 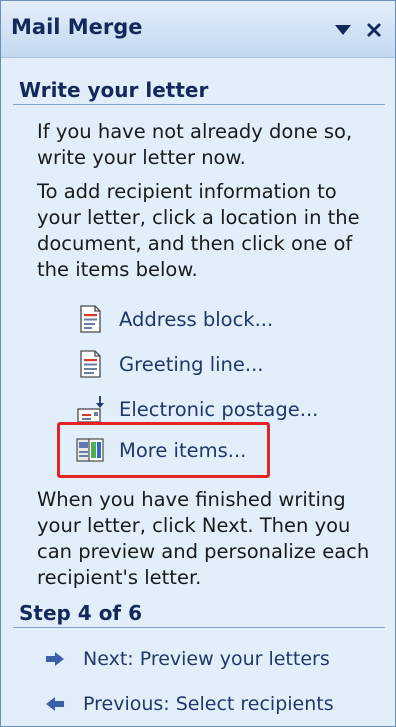 What do you see at coordinates (374, 30) in the screenshot?
I see `close-icon` at bounding box center [374, 30].